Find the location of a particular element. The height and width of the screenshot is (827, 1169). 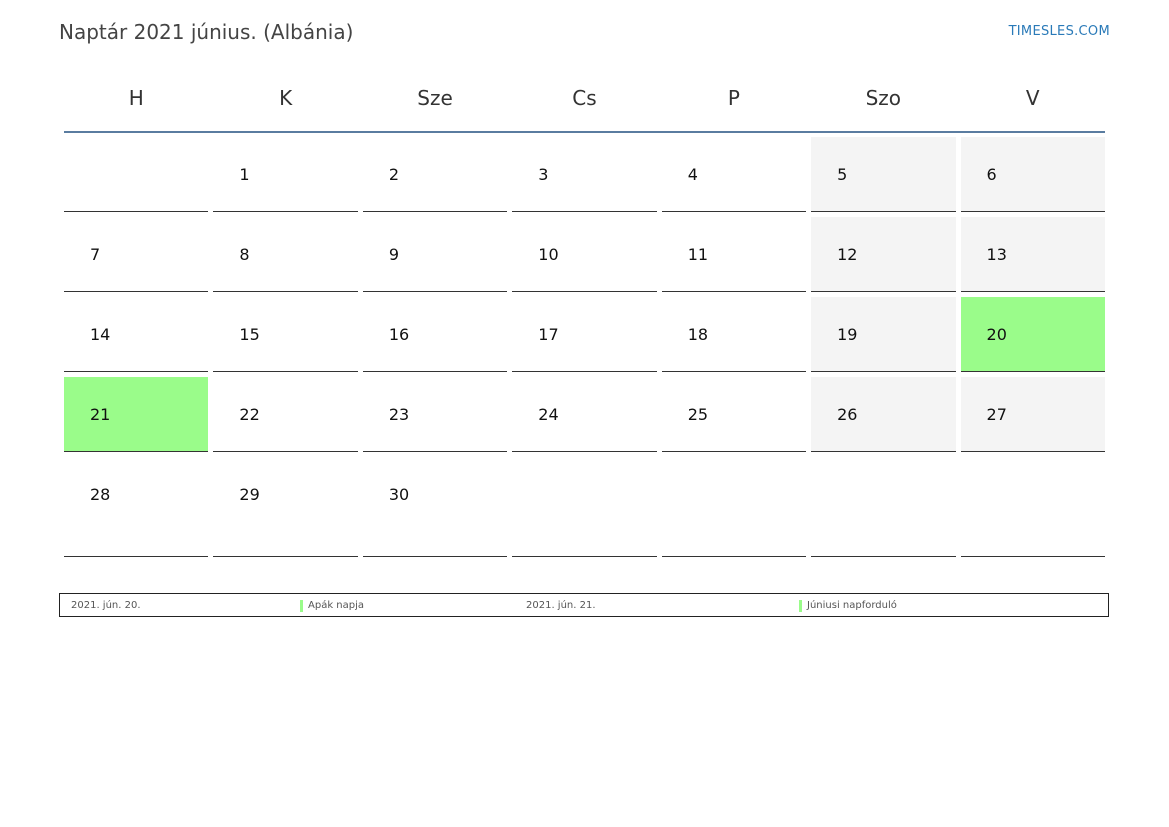

week-row-3: 14 15 16 17 18 19 20 is located at coordinates (584, 334).